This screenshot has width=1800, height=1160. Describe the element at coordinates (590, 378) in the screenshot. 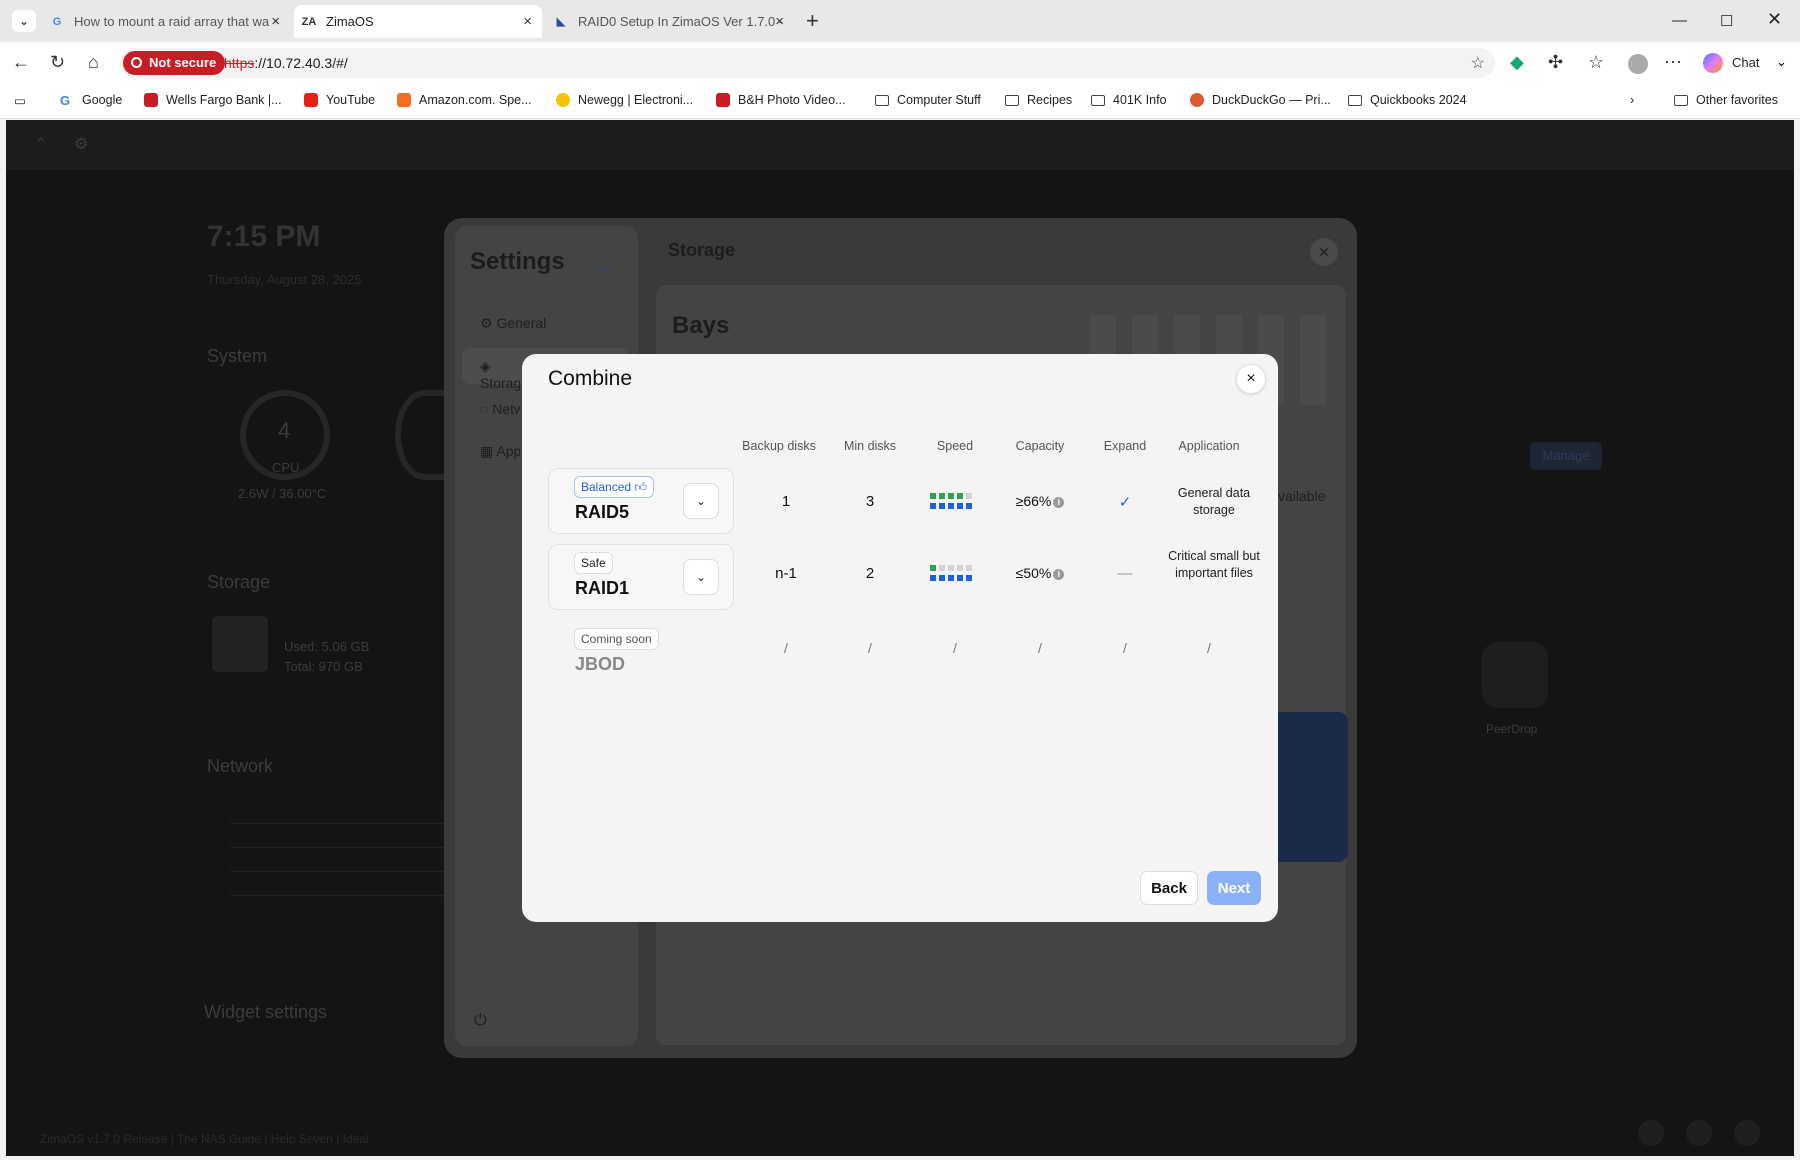

I see `modal-title: Combine` at that location.